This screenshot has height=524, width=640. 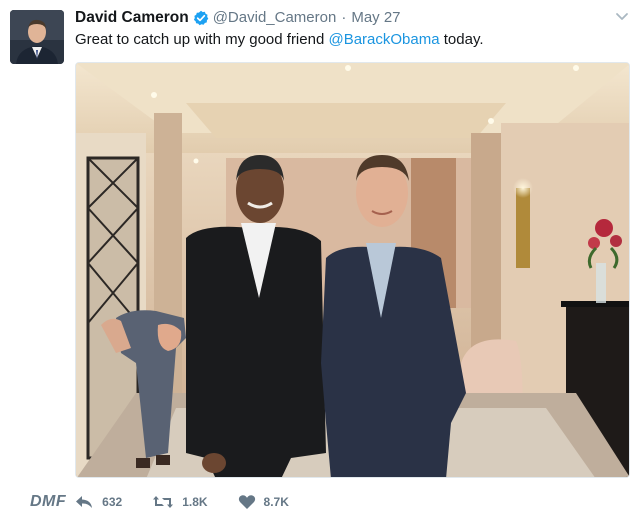 I want to click on tweet-text-before: Great to catch up with my good friend, so click(x=202, y=39).